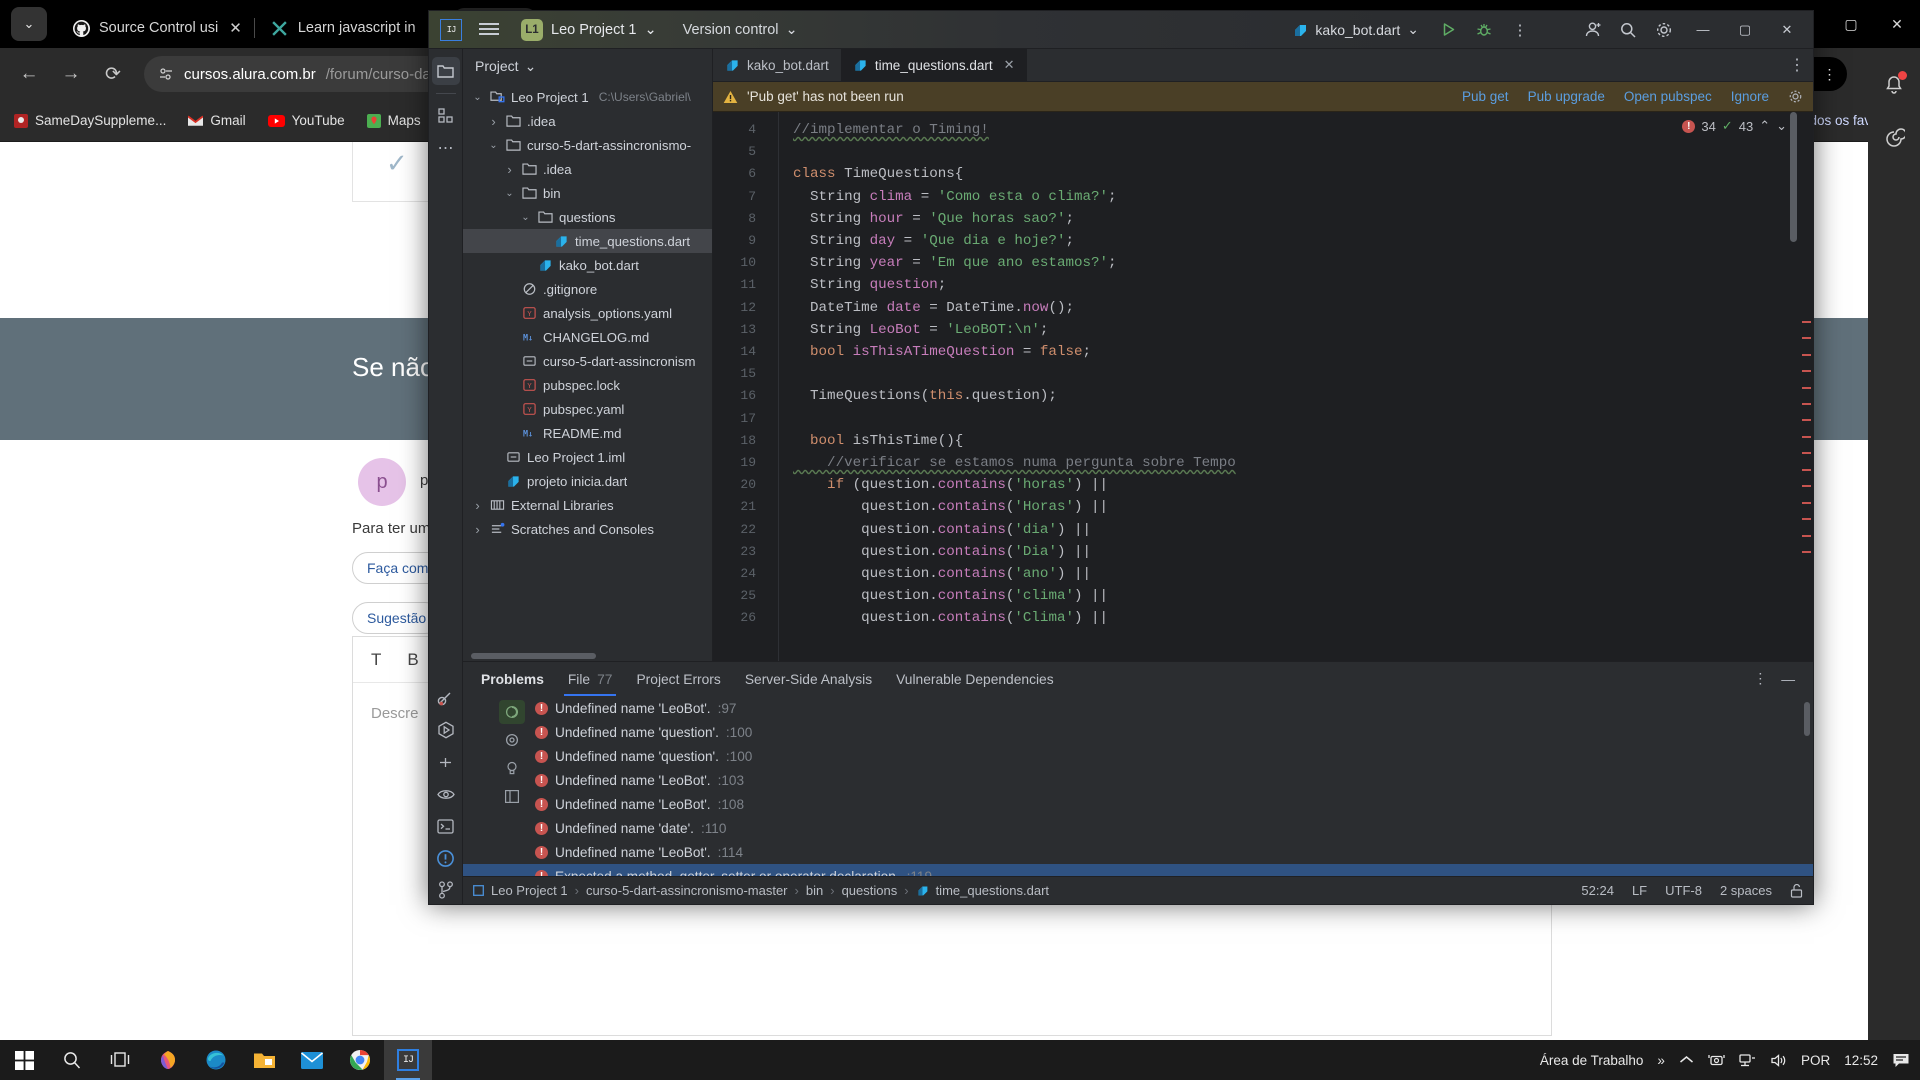  What do you see at coordinates (446, 858) in the screenshot?
I see `problems-tool-icon` at bounding box center [446, 858].